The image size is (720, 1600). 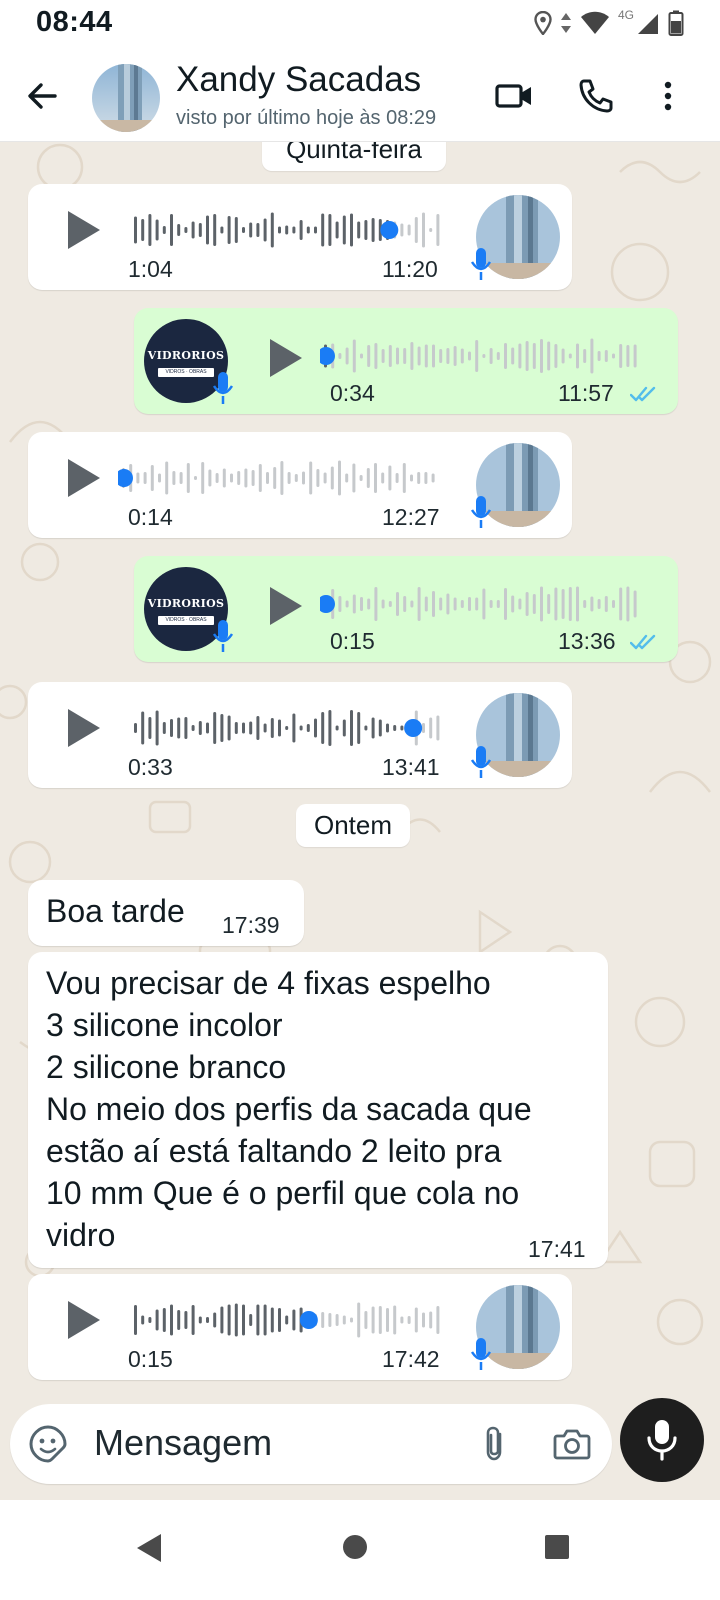 What do you see at coordinates (251, 925) in the screenshot?
I see `message-time: 17:39` at bounding box center [251, 925].